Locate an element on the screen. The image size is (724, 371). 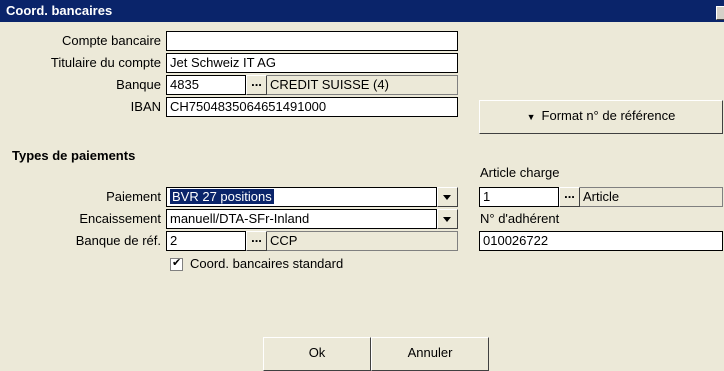
iban-input: CH7504835064651491000 is located at coordinates (312, 107).